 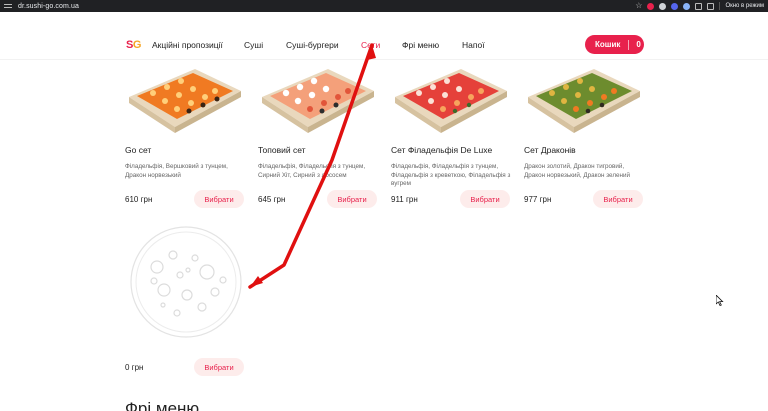 I want to click on pizza-placeholder-icon, so click(x=186, y=282).